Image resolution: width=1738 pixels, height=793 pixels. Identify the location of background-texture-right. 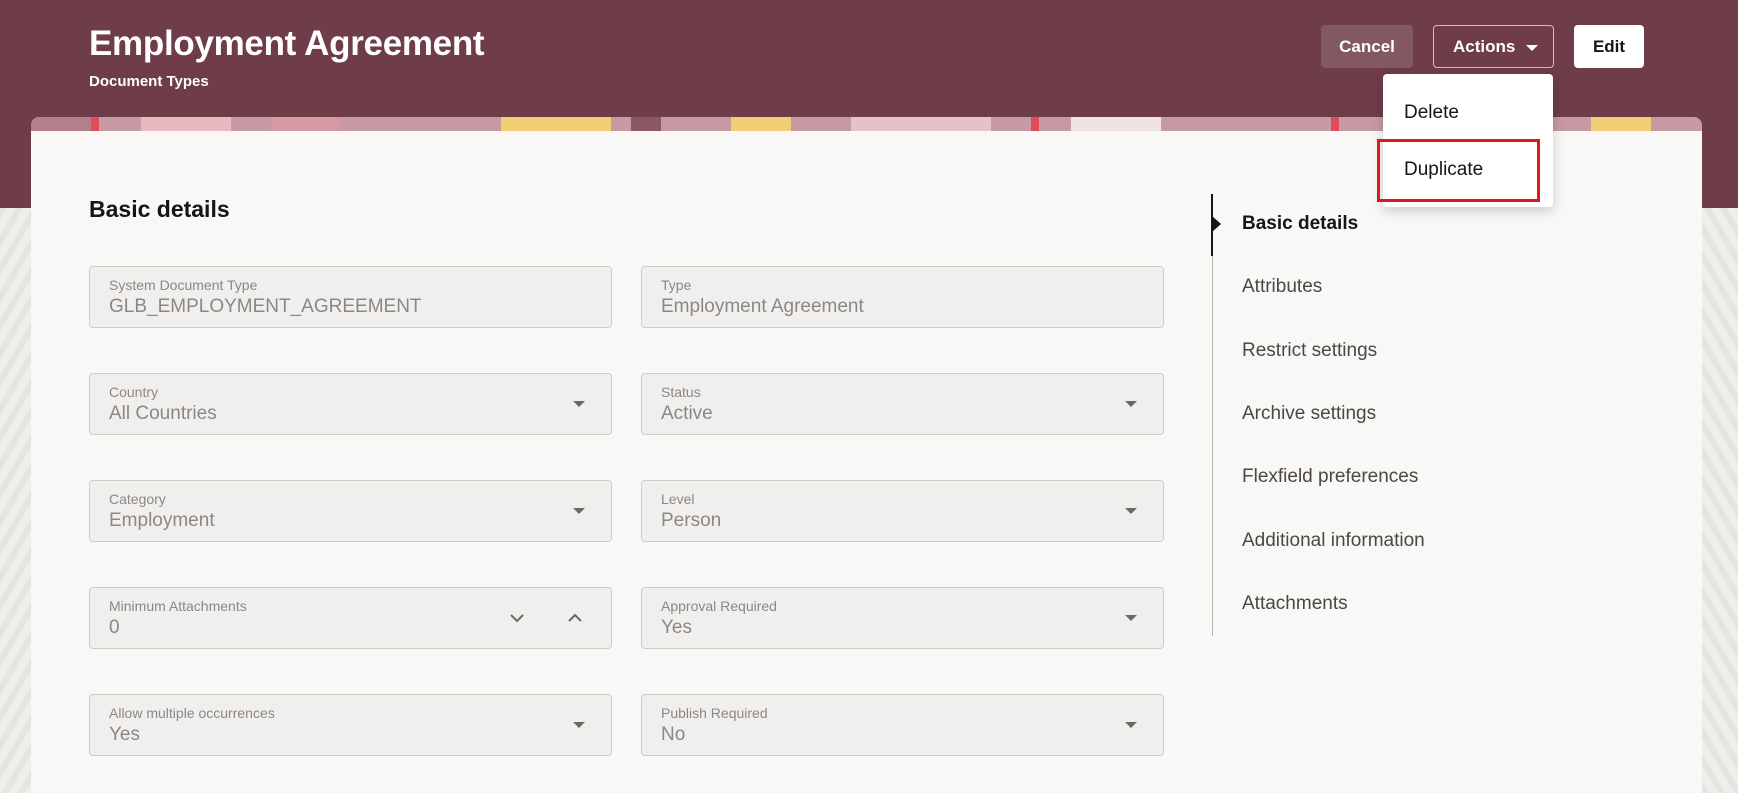
(1720, 500).